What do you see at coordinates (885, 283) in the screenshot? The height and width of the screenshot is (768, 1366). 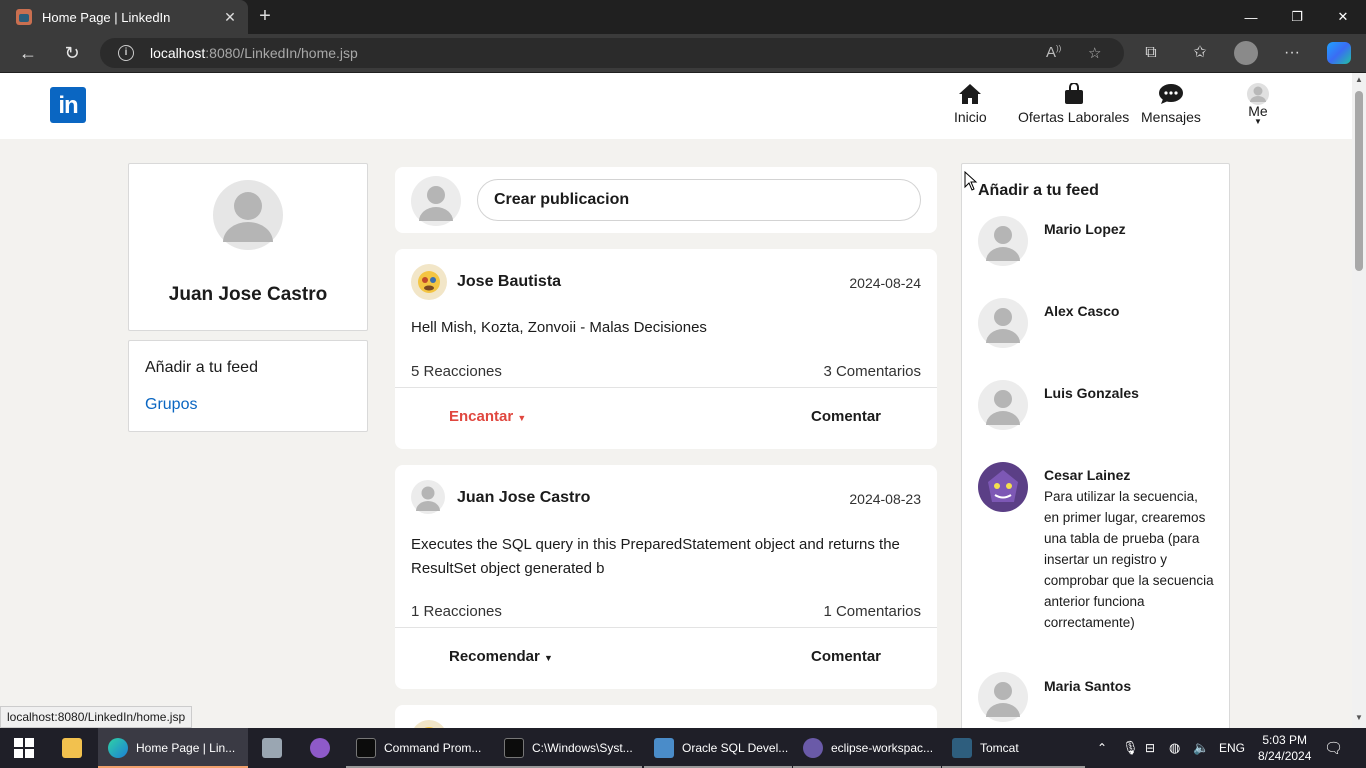 I see `post-date: 2024-08-24` at bounding box center [885, 283].